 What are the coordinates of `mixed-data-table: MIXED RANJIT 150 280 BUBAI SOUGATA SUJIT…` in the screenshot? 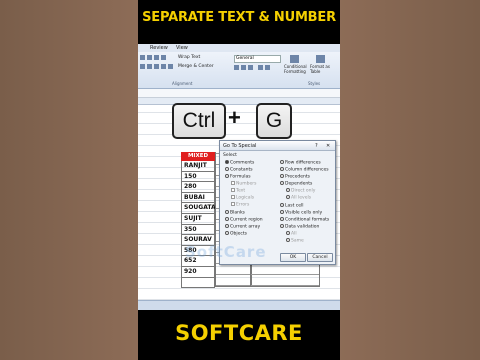 It's located at (198, 220).